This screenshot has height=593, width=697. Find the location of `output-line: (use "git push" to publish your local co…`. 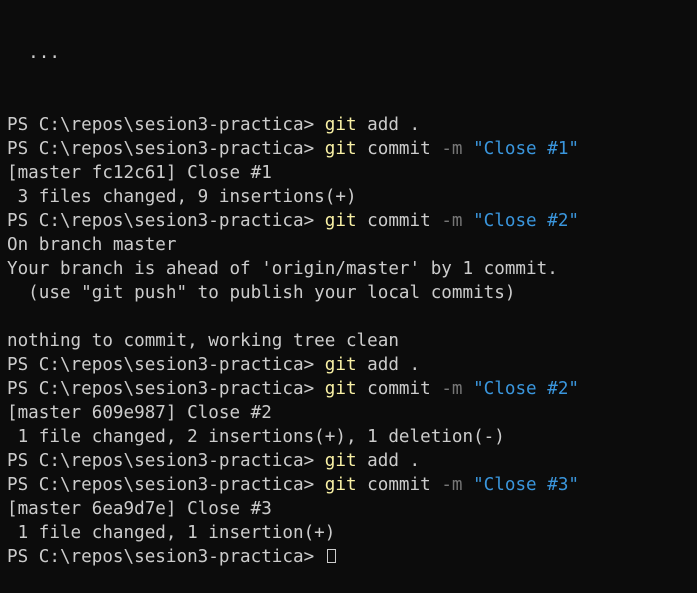

output-line: (use "git push" to publish your local co… is located at coordinates (261, 293).